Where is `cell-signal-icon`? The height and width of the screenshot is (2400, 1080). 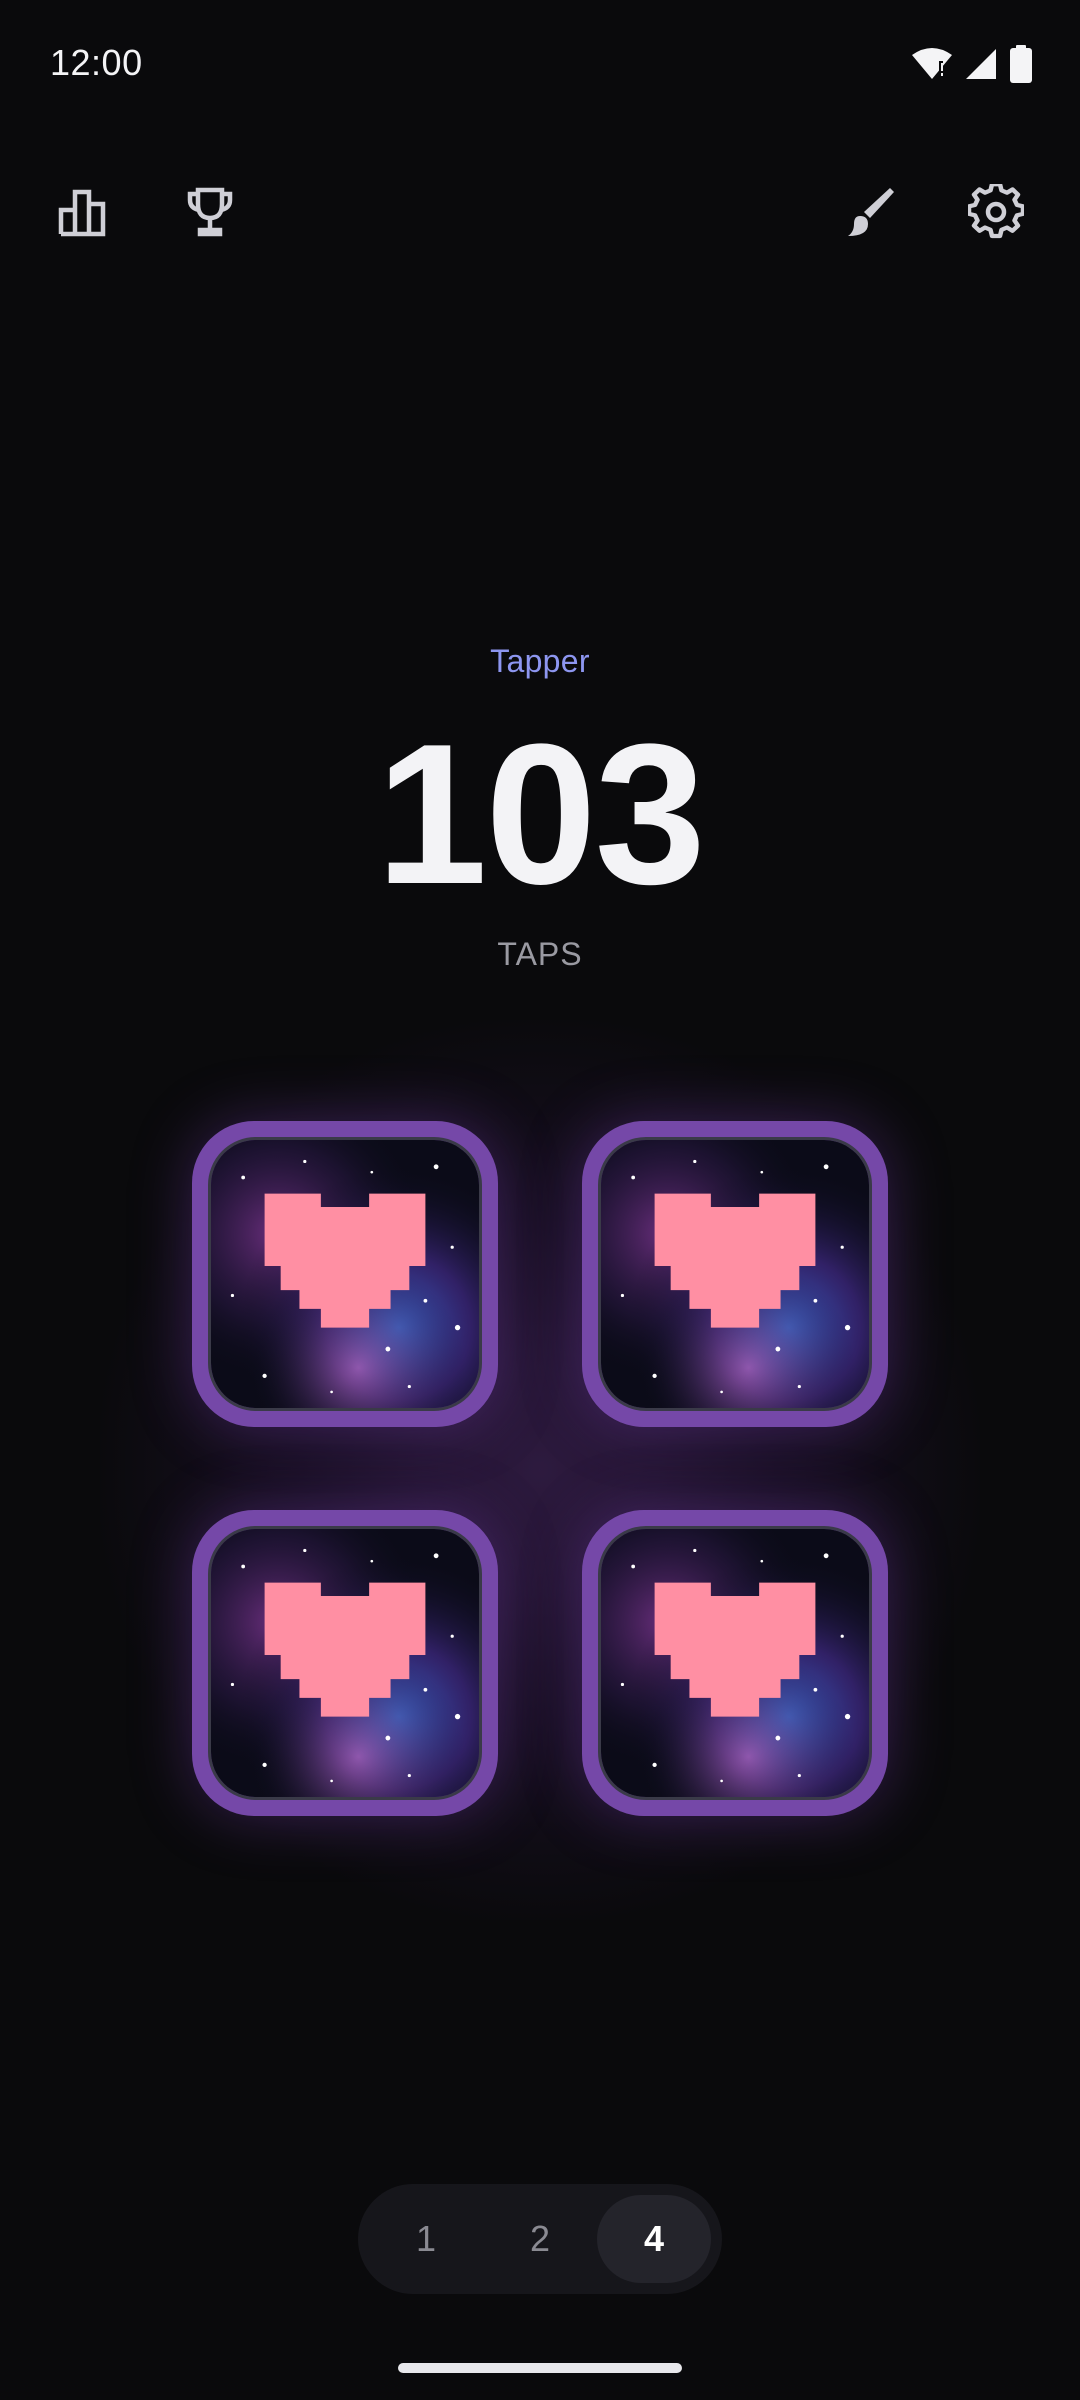
cell-signal-icon is located at coordinates (981, 64).